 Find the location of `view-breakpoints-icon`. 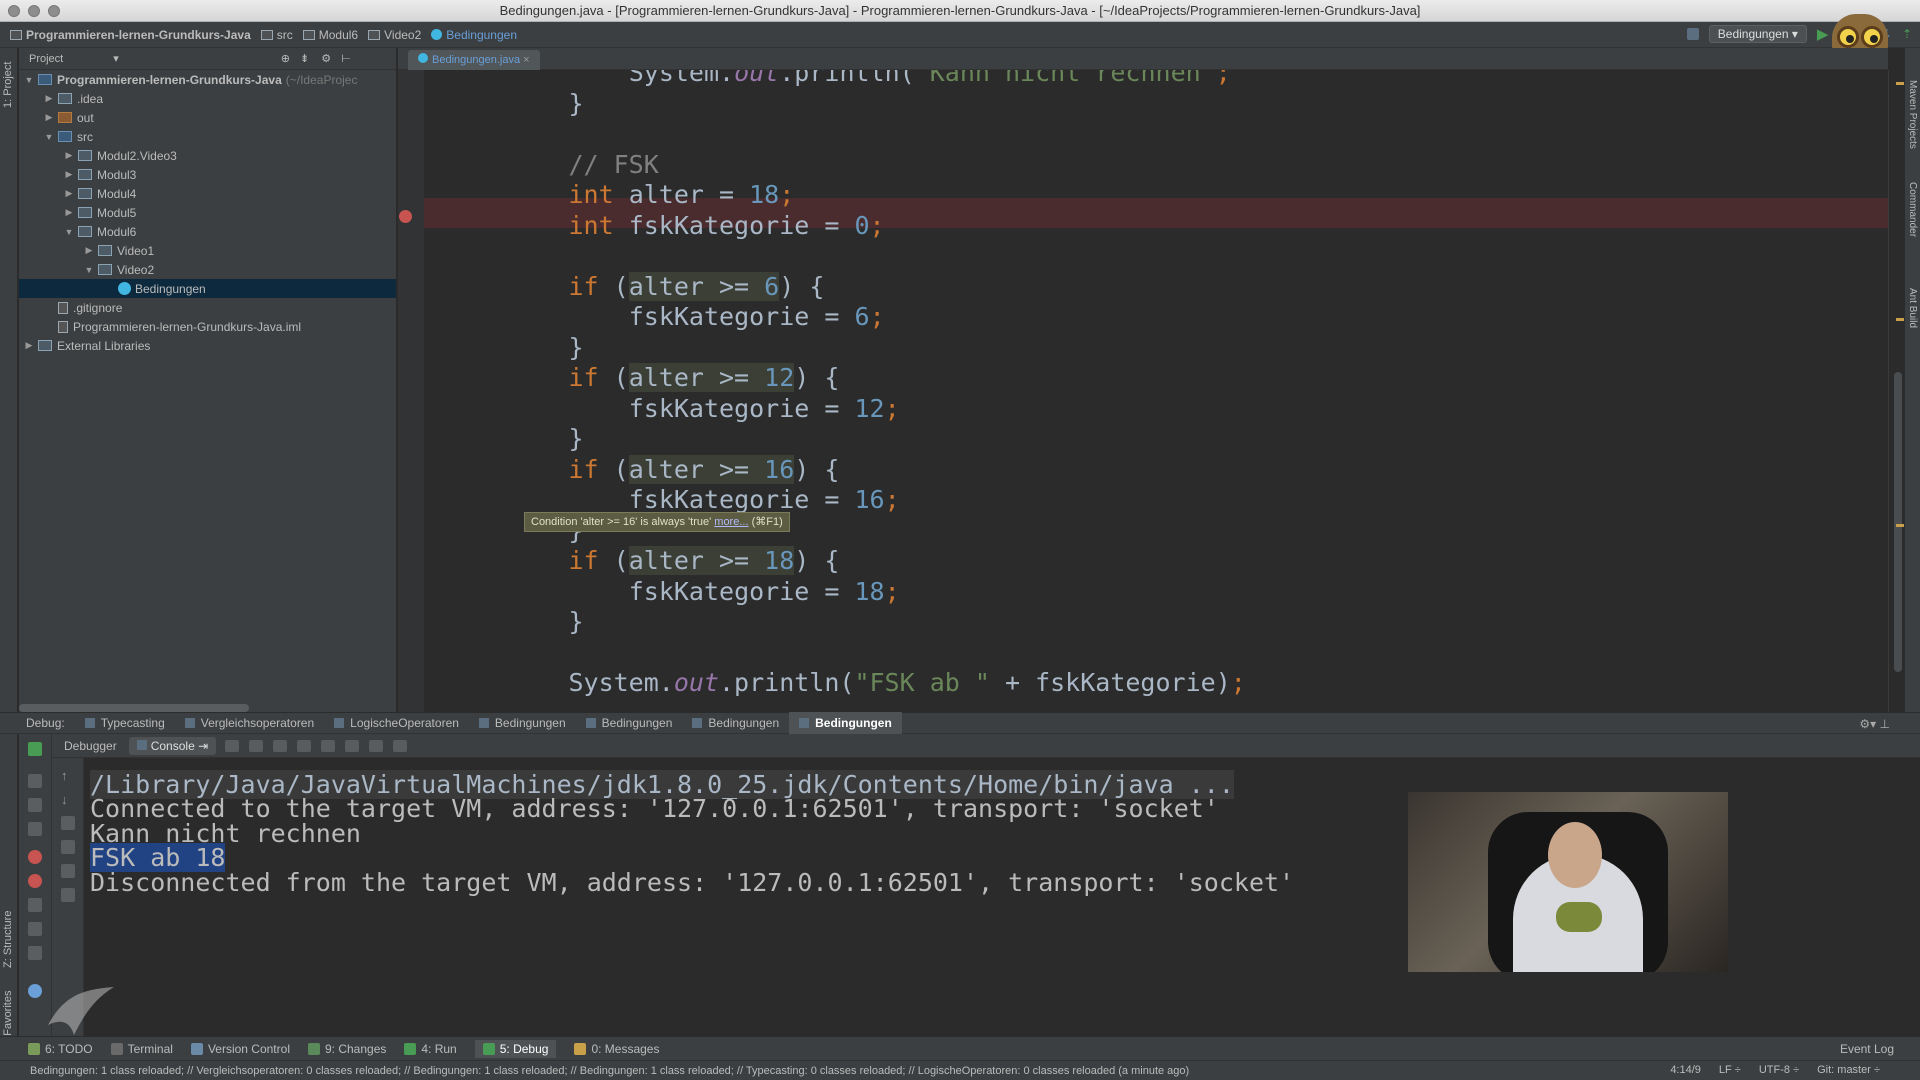

view-breakpoints-icon is located at coordinates (35, 857).